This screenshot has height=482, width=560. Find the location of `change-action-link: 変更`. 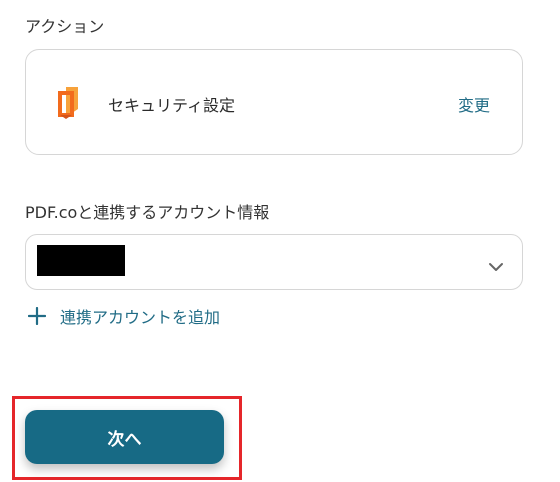

change-action-link: 変更 is located at coordinates (474, 104).